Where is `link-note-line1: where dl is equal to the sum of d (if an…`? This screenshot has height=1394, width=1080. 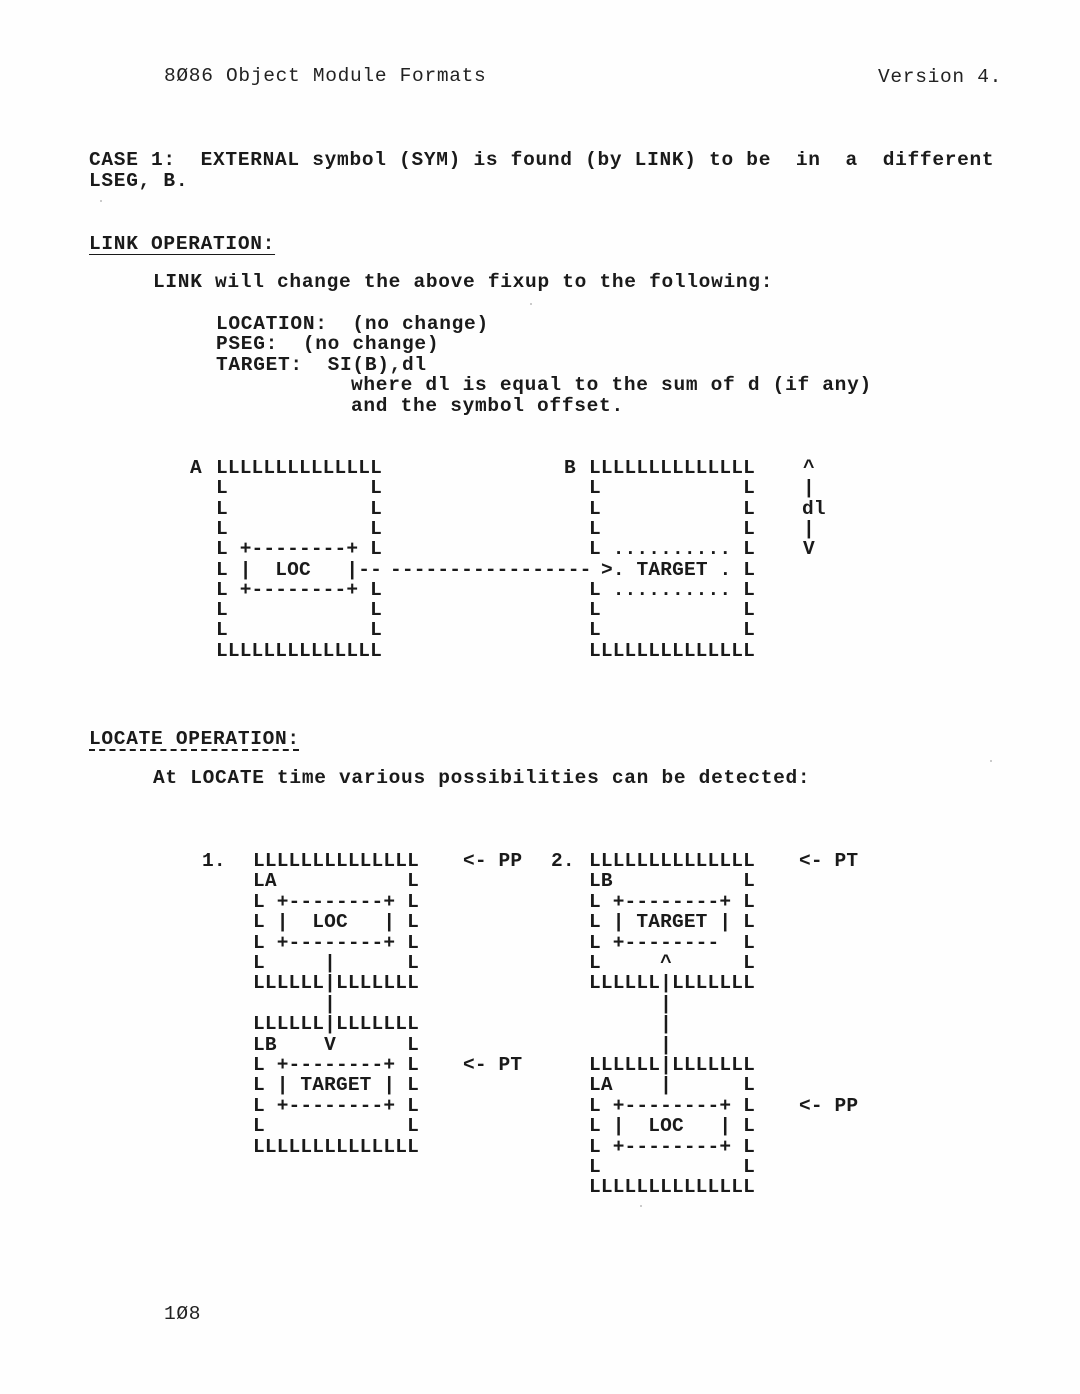 link-note-line1: where dl is equal to the sum of d (if an… is located at coordinates (611, 385).